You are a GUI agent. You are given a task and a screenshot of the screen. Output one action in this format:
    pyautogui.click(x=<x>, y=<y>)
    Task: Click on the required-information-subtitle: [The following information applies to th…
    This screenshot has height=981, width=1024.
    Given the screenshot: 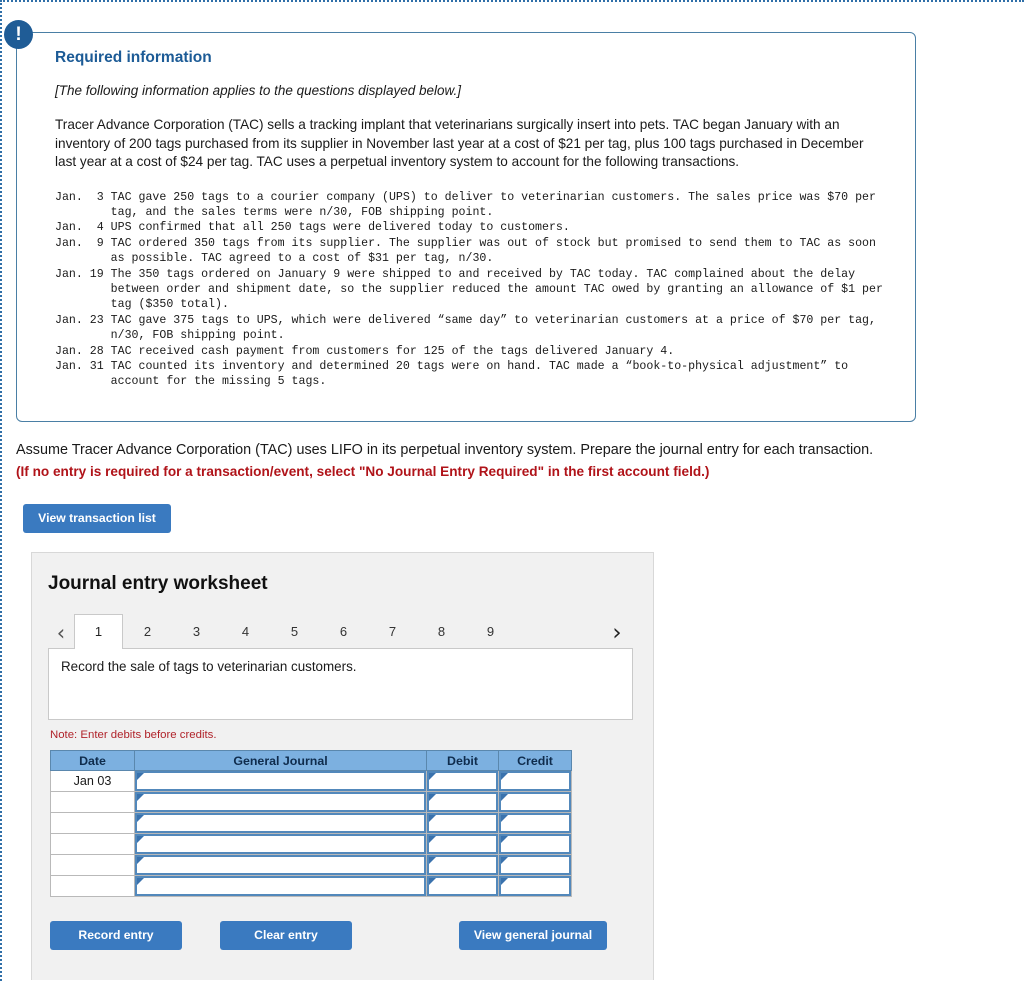 What is the action you would take?
    pyautogui.click(x=258, y=90)
    